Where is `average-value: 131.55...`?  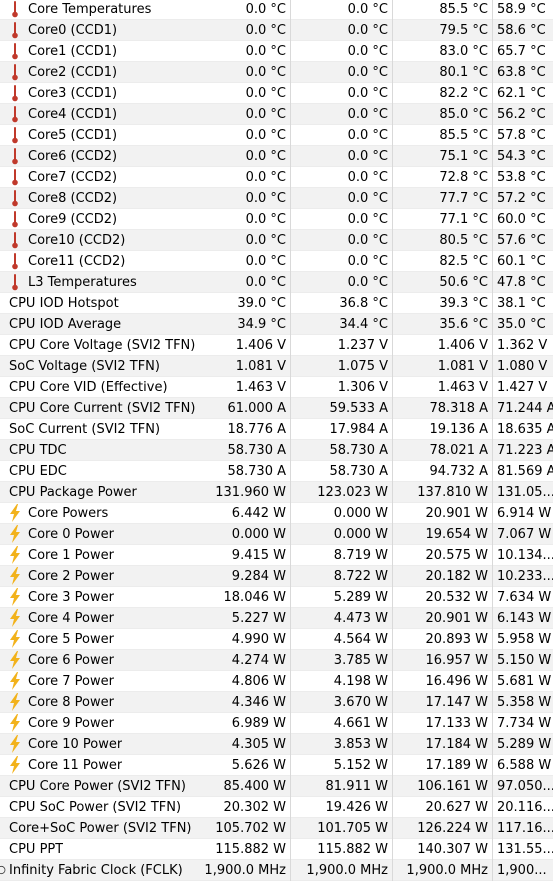 average-value: 131.55... is located at coordinates (525, 849).